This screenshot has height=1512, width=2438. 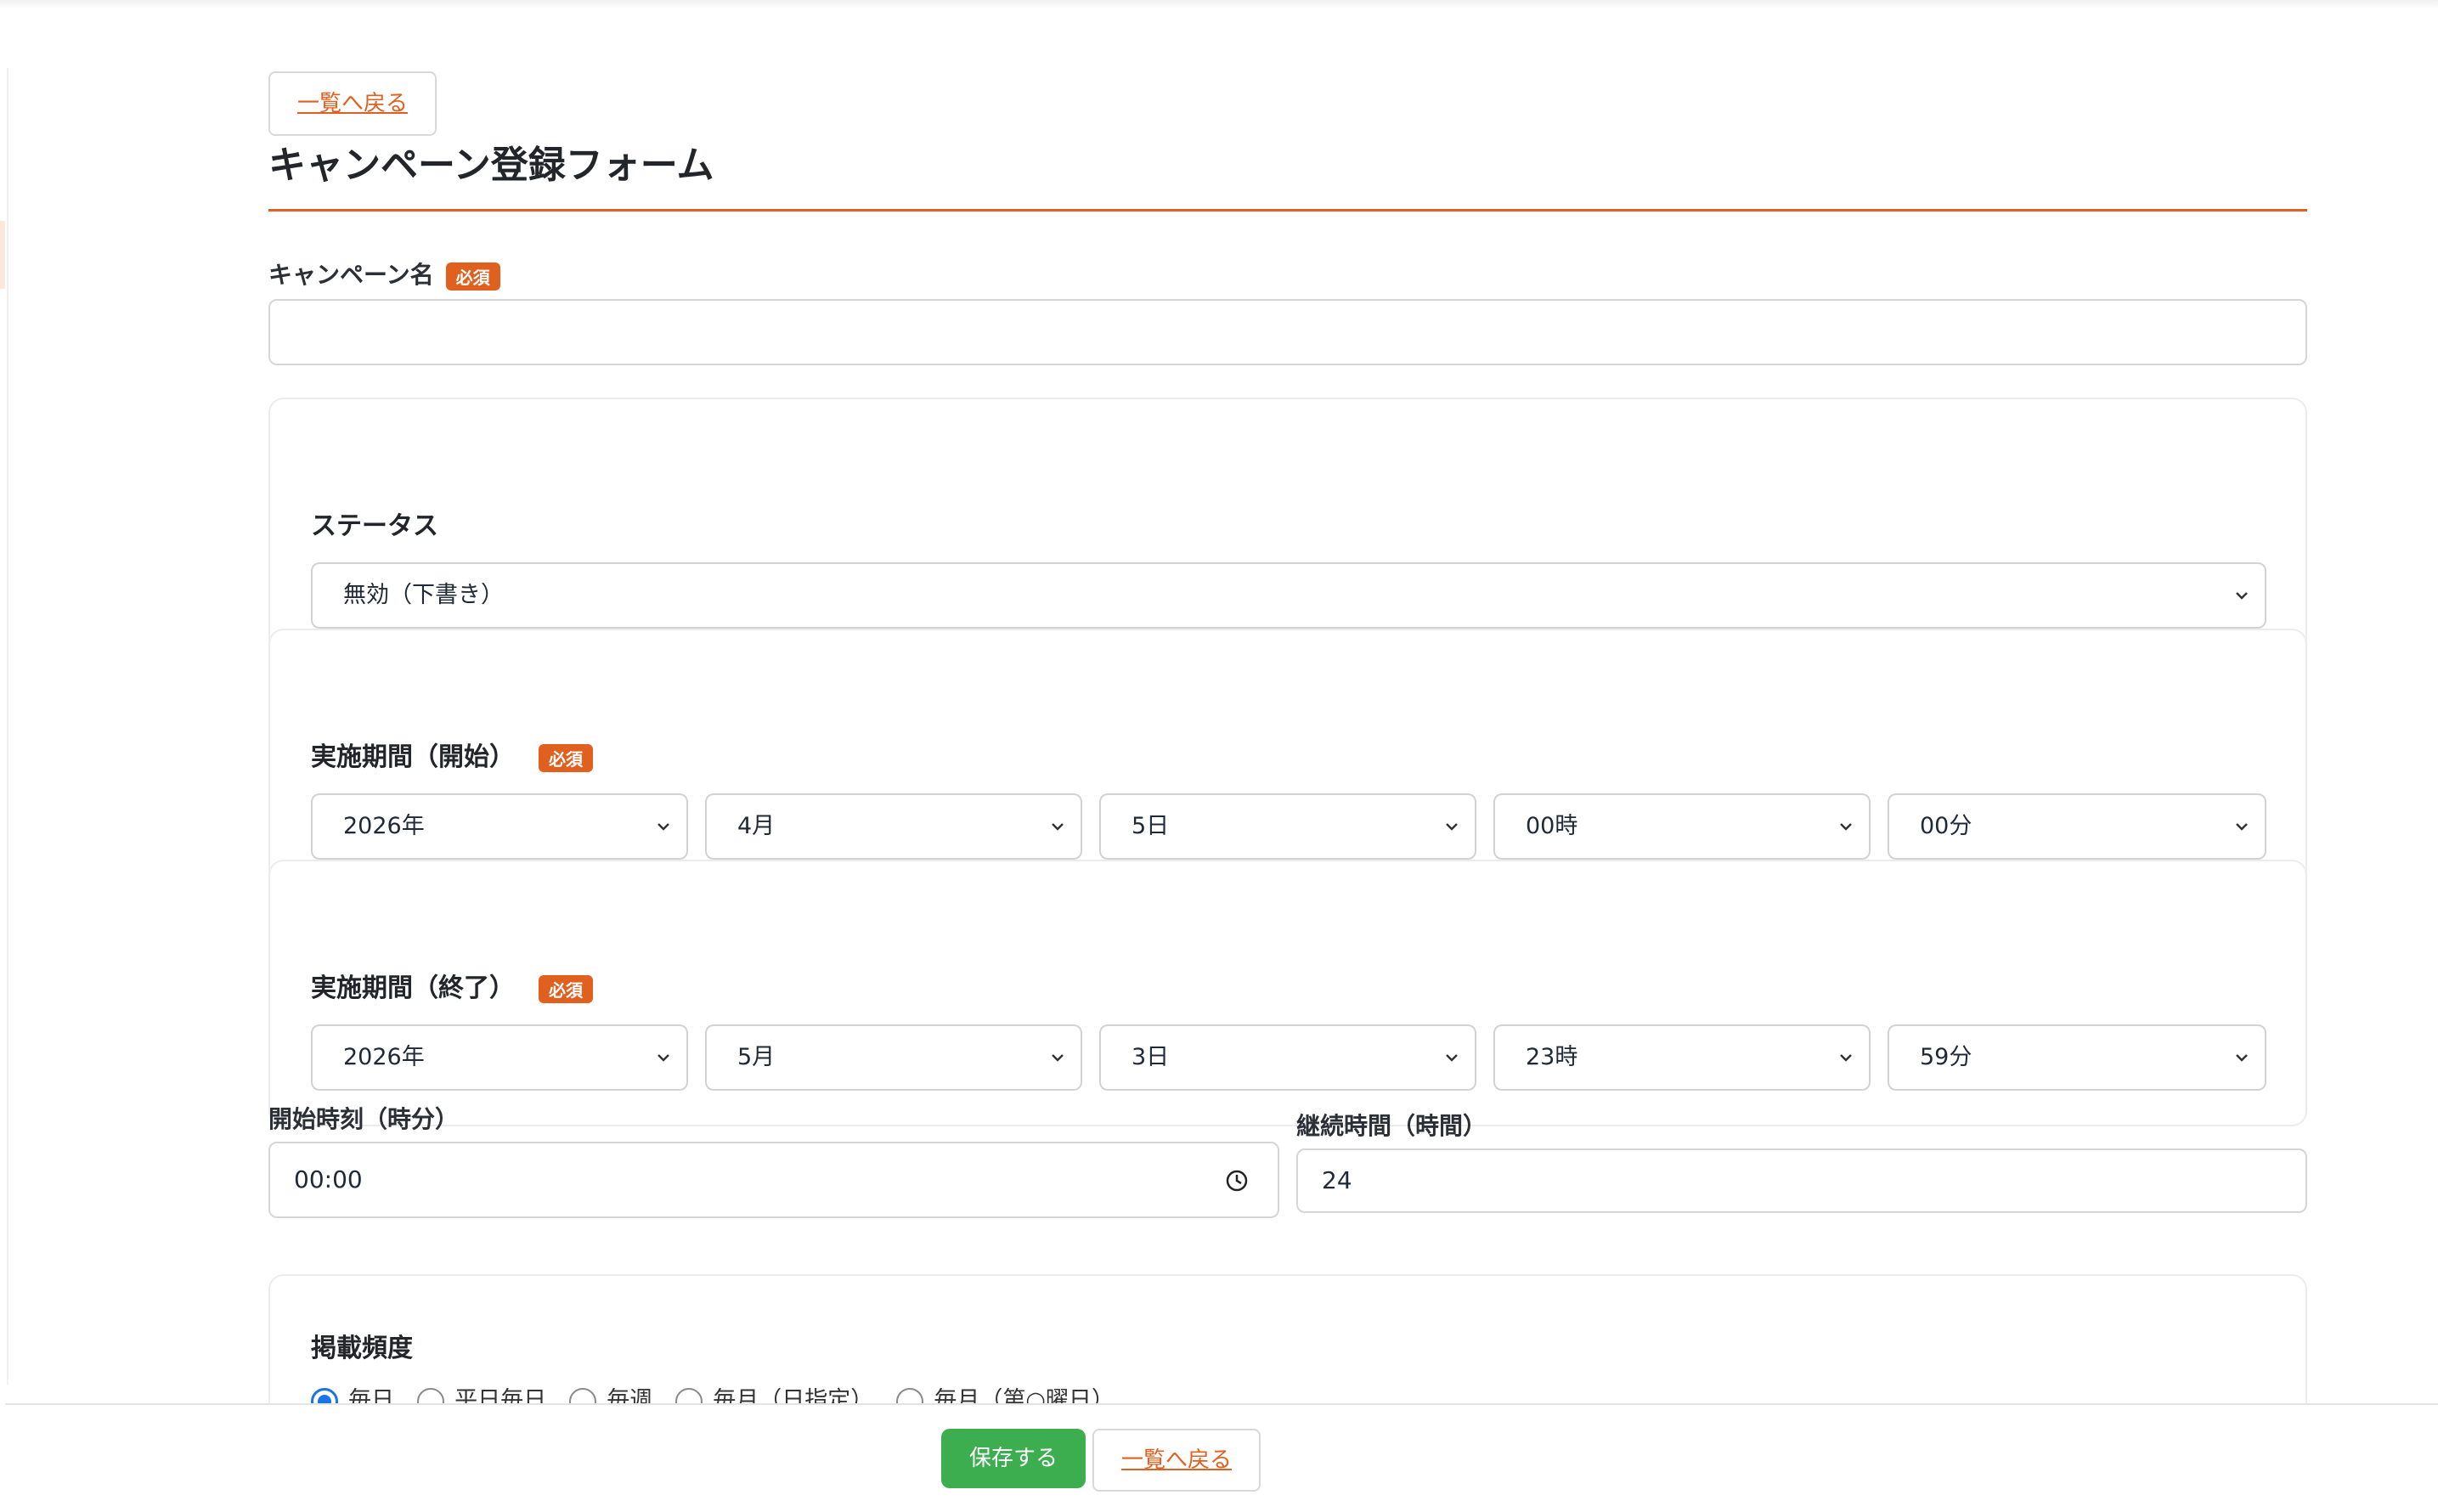 What do you see at coordinates (1151, 1057) in the screenshot?
I see `end-day-value: 3日` at bounding box center [1151, 1057].